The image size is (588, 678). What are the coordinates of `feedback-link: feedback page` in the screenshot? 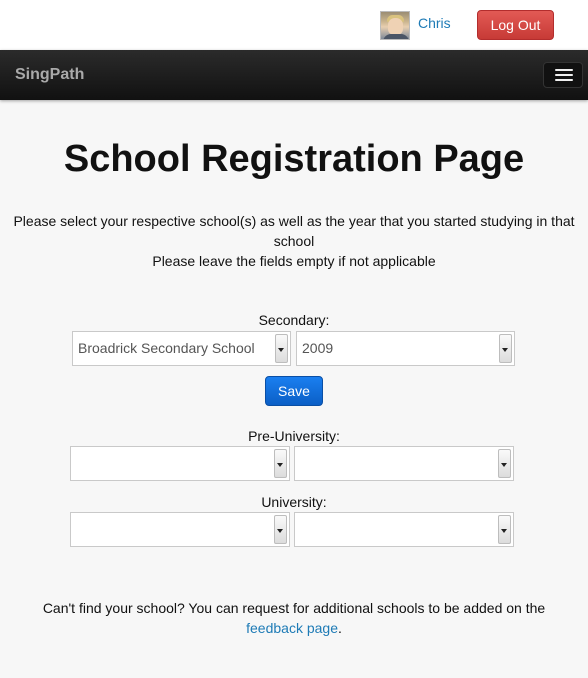 It's located at (292, 628).